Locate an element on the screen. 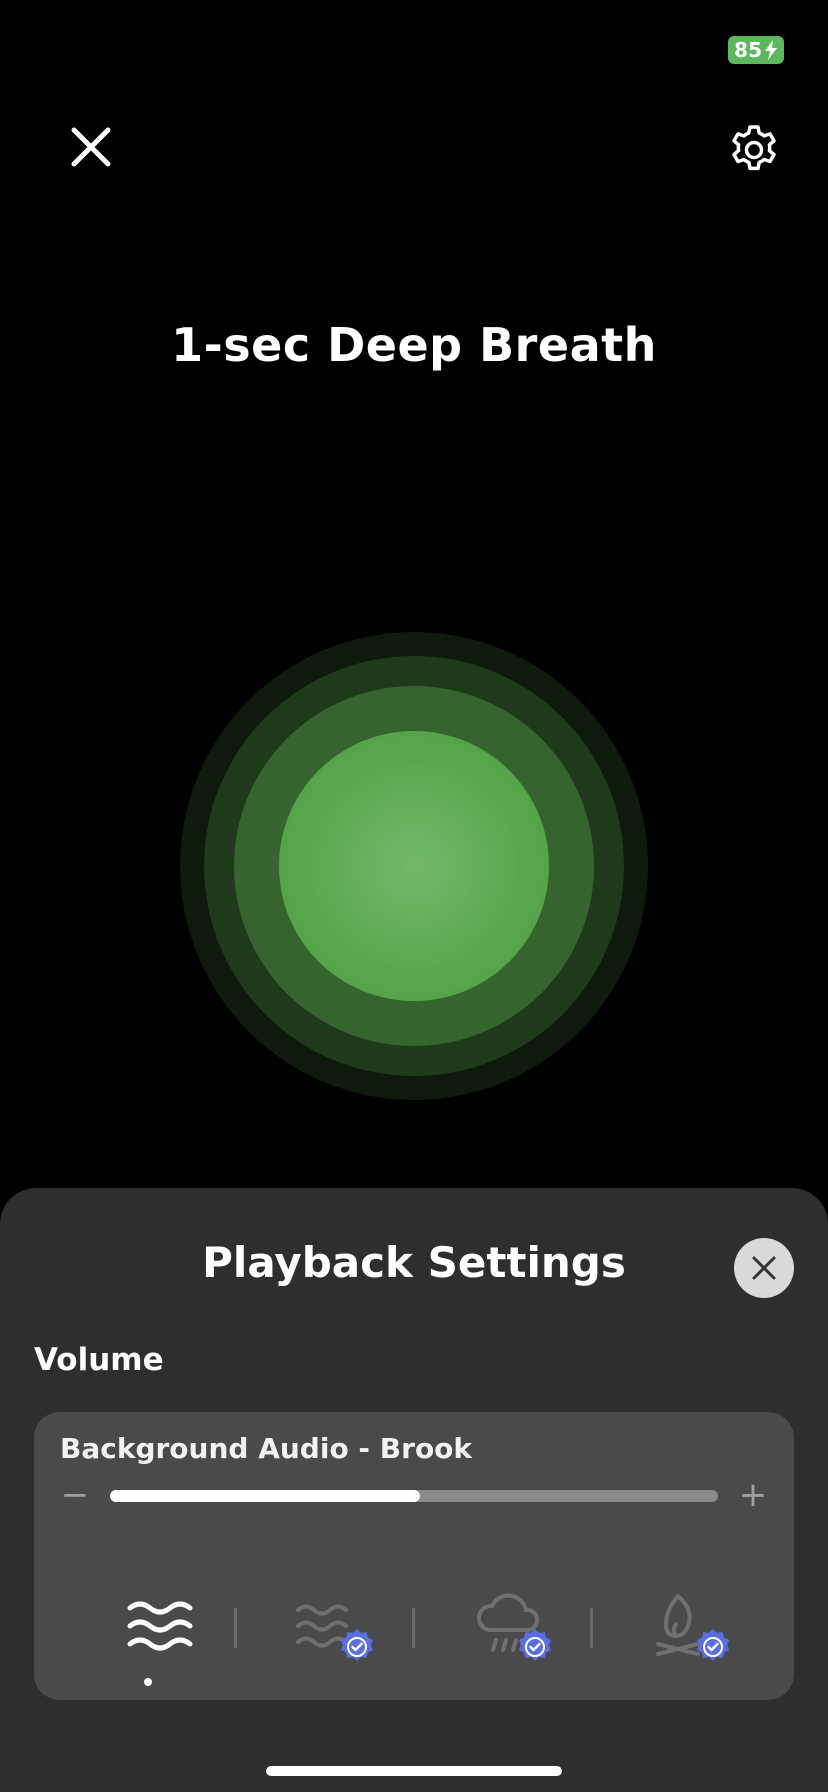 Image resolution: width=828 pixels, height=1792 pixels. battery-indicator: 85 is located at coordinates (756, 50).